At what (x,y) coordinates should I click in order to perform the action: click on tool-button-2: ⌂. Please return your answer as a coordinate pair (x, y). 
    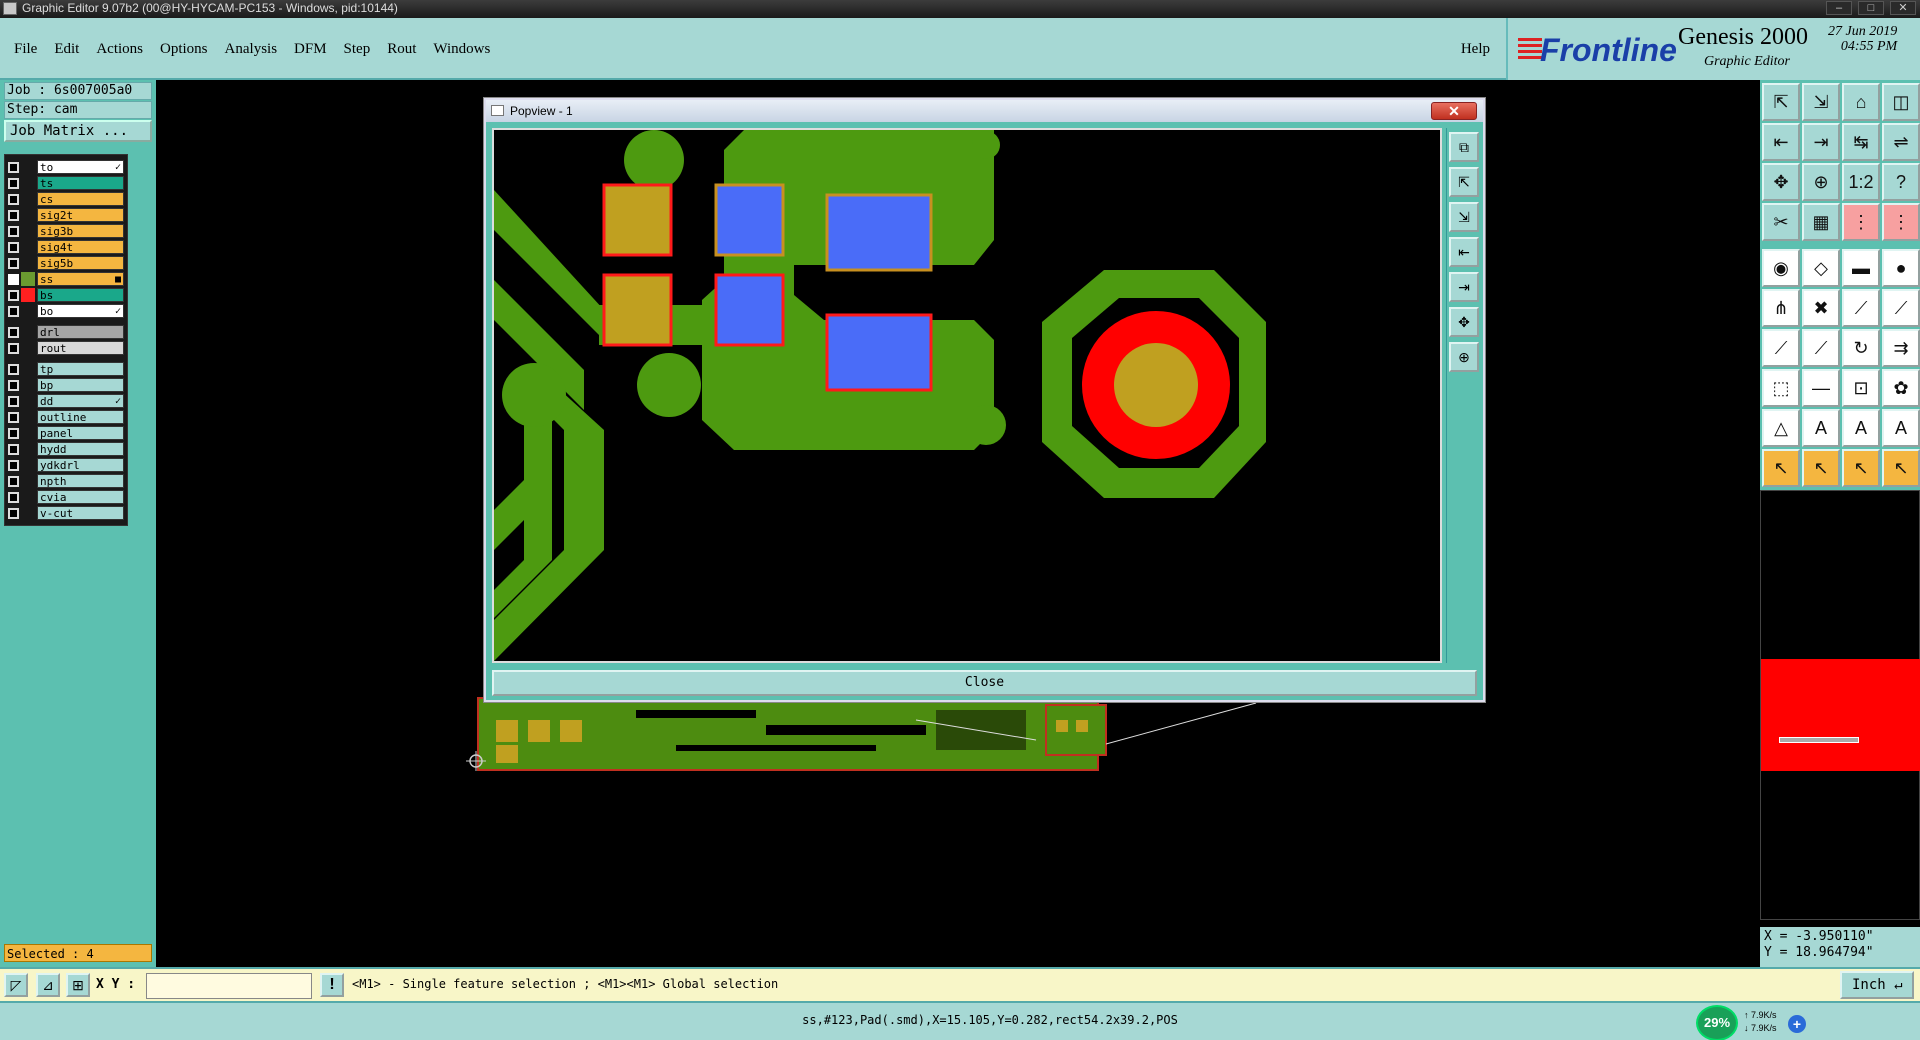
    Looking at the image, I should click on (1861, 102).